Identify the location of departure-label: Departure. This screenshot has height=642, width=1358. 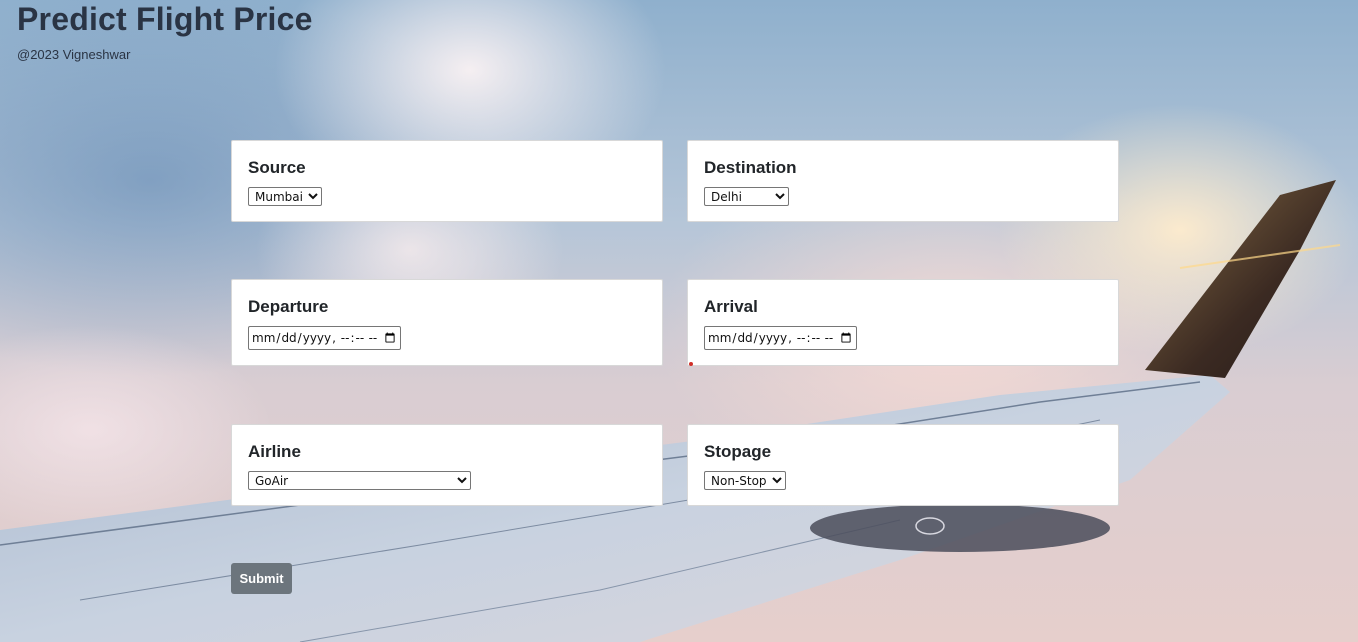
(288, 306).